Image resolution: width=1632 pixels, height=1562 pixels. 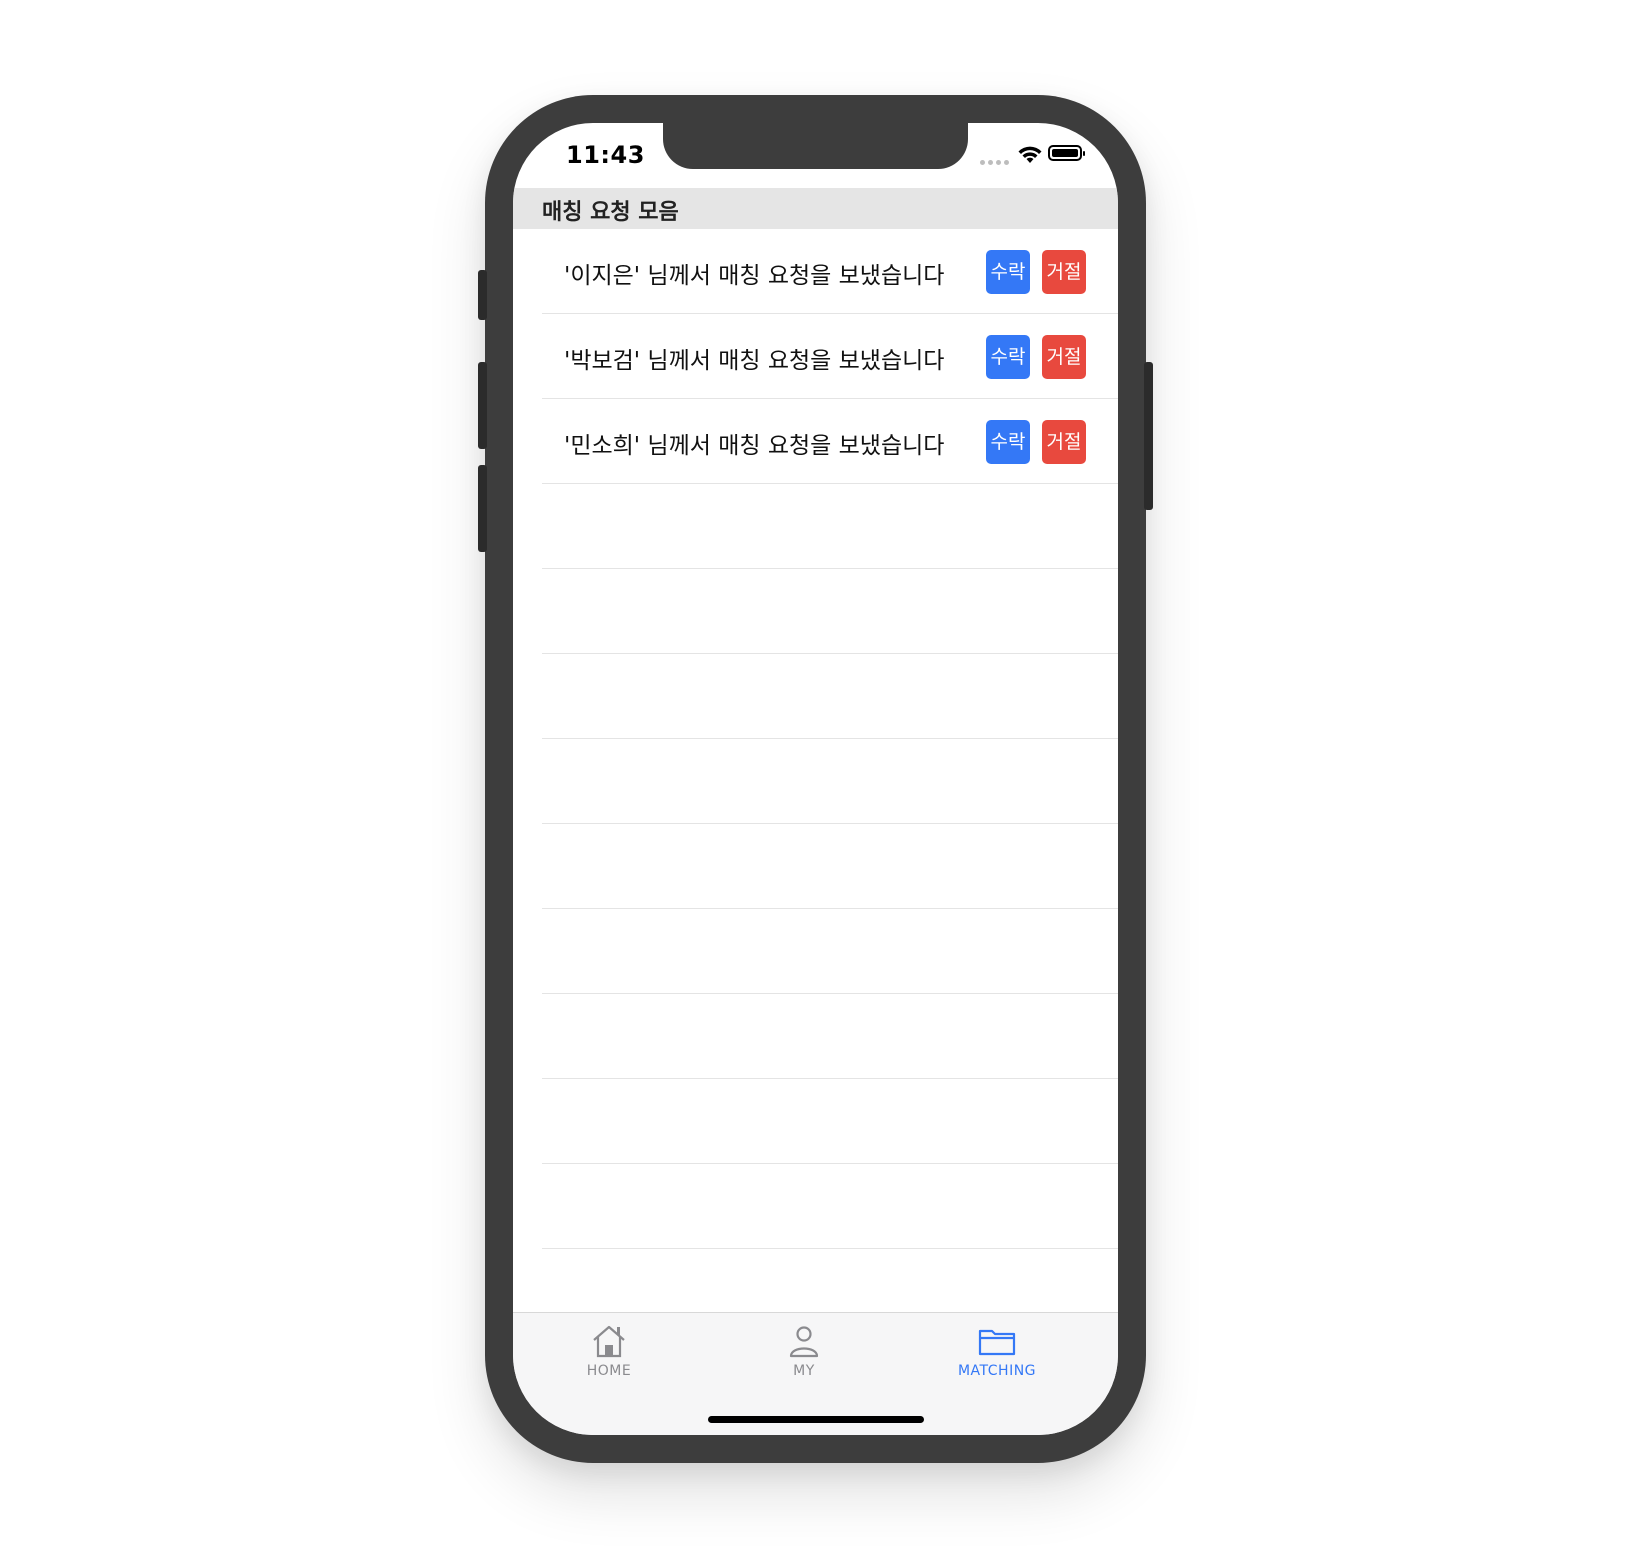 I want to click on status-time: 11:43, so click(x=605, y=155).